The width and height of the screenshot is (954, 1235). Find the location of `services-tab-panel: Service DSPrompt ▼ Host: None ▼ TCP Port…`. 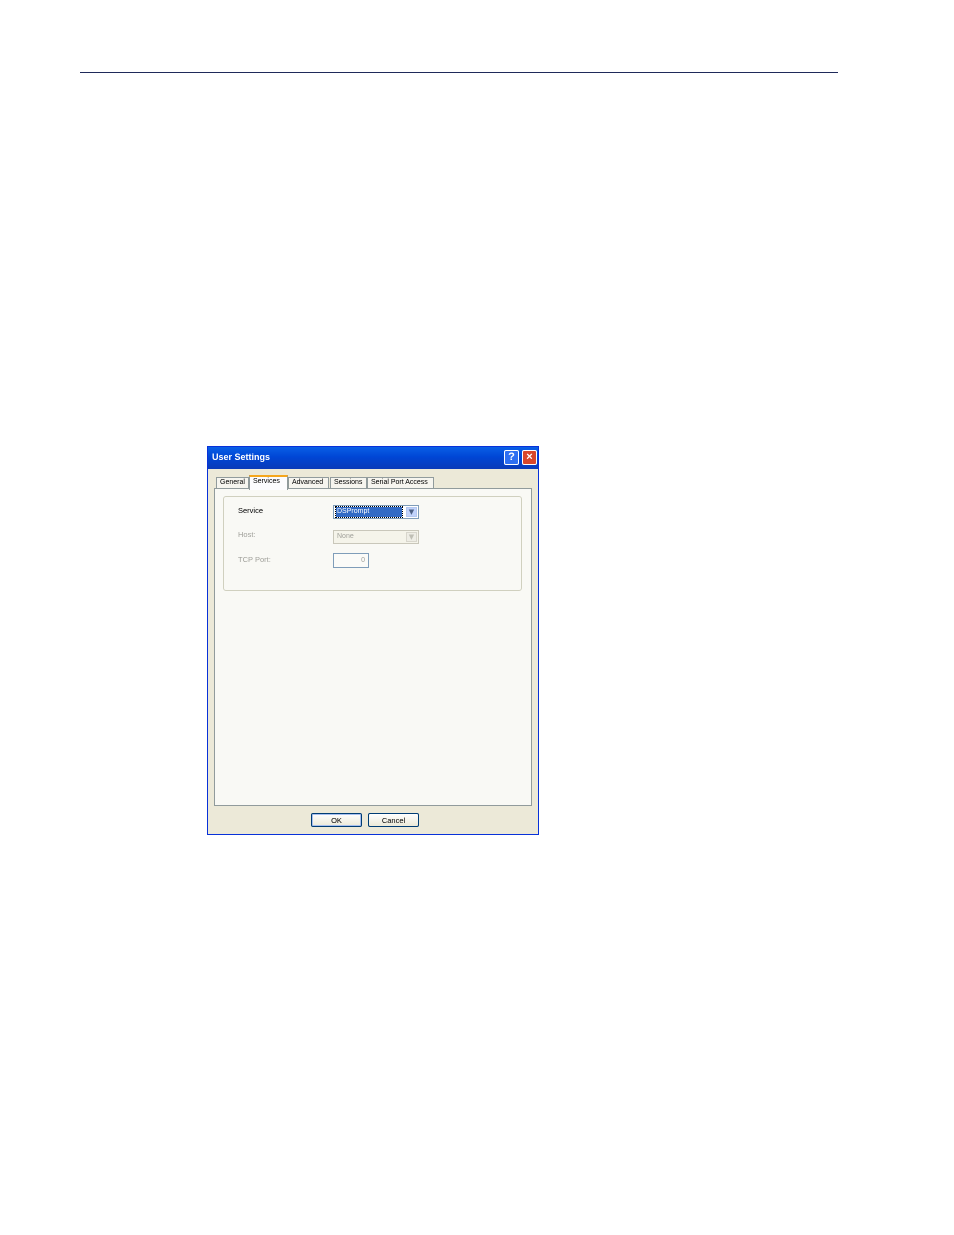

services-tab-panel: Service DSPrompt ▼ Host: None ▼ TCP Port… is located at coordinates (373, 647).